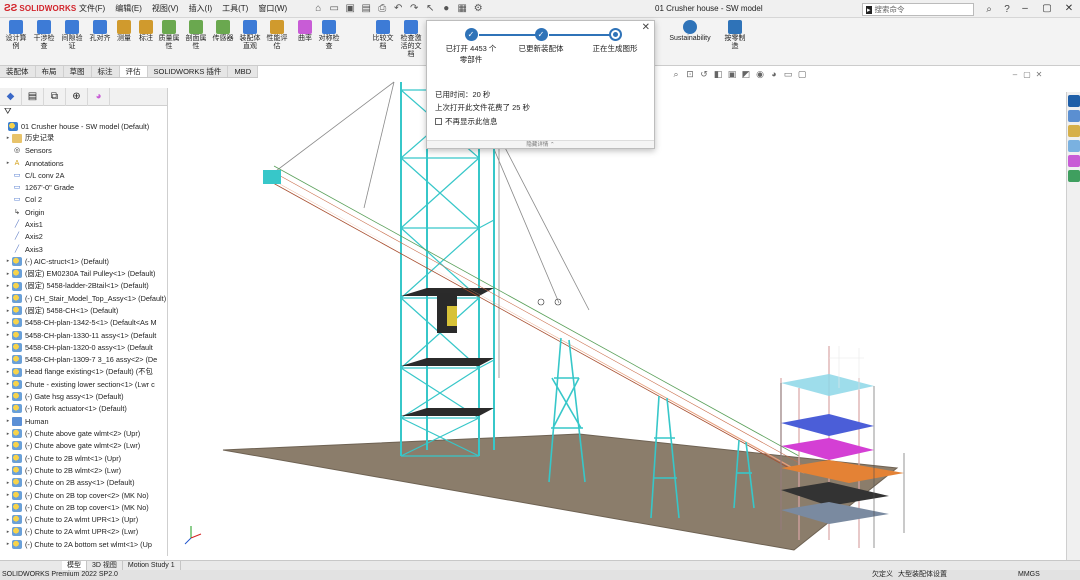 Image resolution: width=1080 pixels, height=580 pixels. I want to click on tree-item: ▸ 5458-CH-plan-1320-0 assy<1> (Default, so click(83, 347).